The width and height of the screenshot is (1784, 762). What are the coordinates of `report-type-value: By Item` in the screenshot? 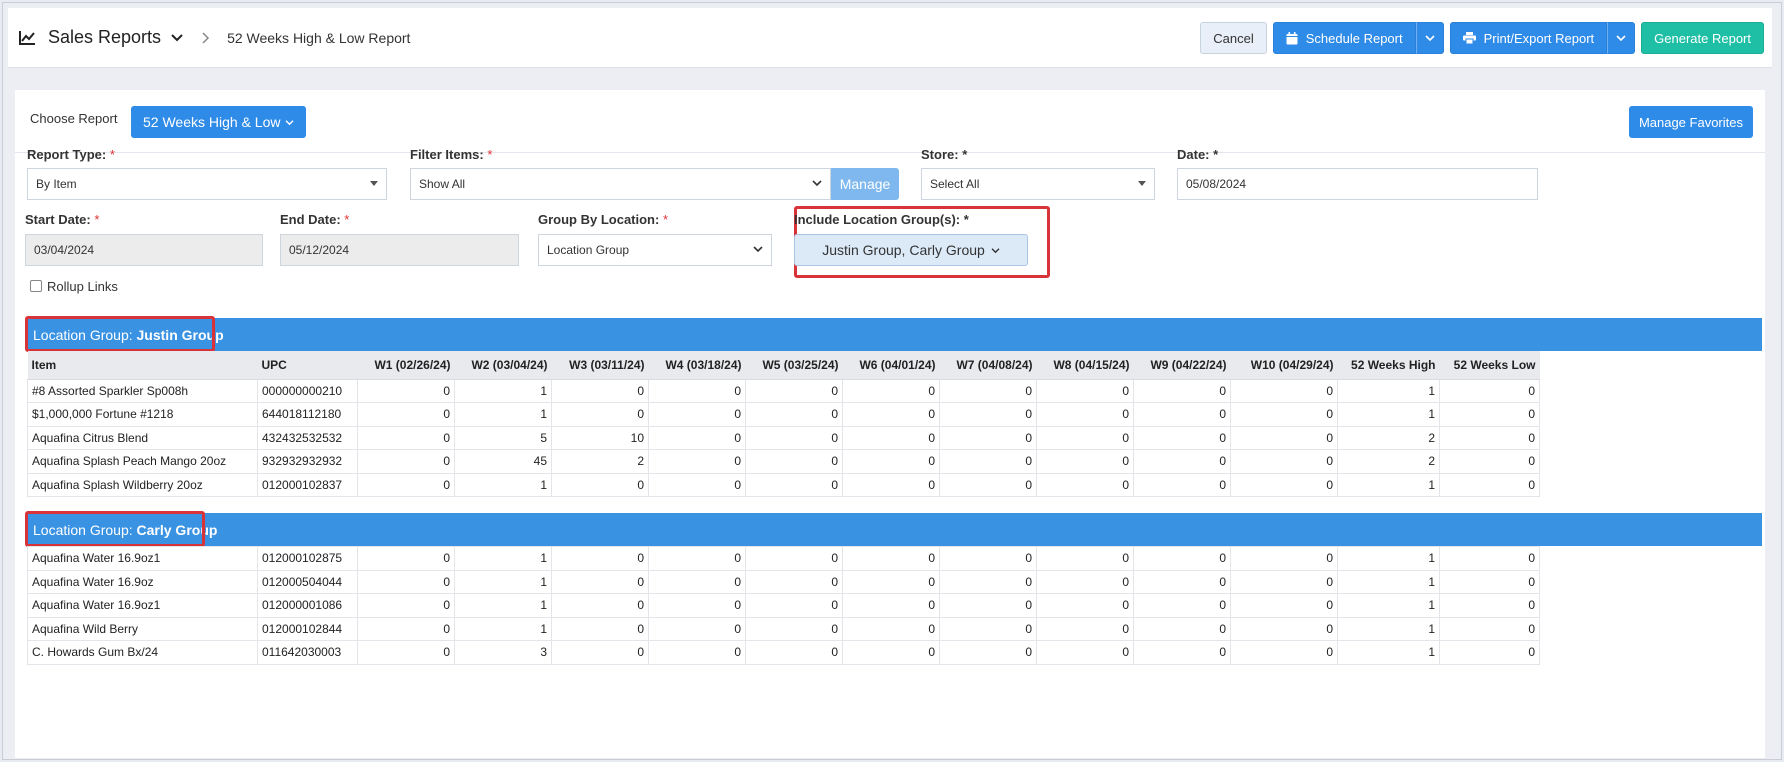 It's located at (56, 184).